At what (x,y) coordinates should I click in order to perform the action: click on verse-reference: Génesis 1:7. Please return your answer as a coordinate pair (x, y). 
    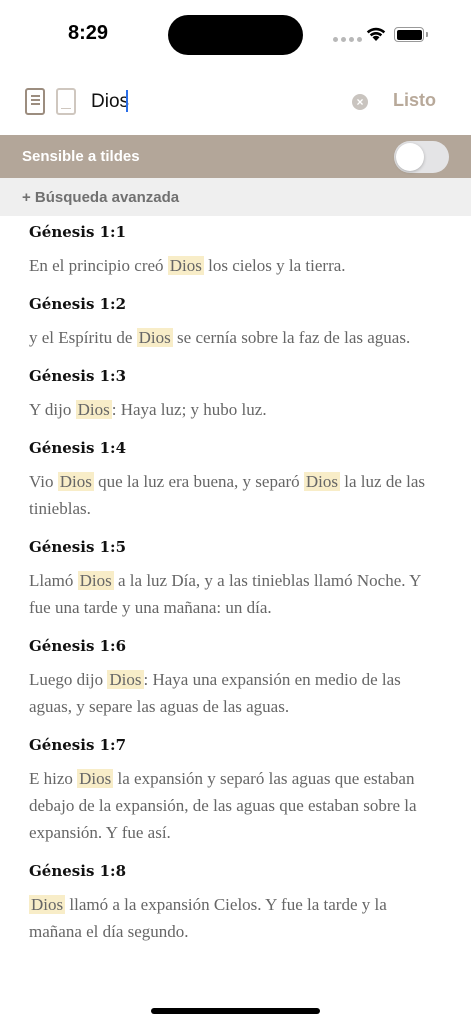
    Looking at the image, I should click on (78, 745).